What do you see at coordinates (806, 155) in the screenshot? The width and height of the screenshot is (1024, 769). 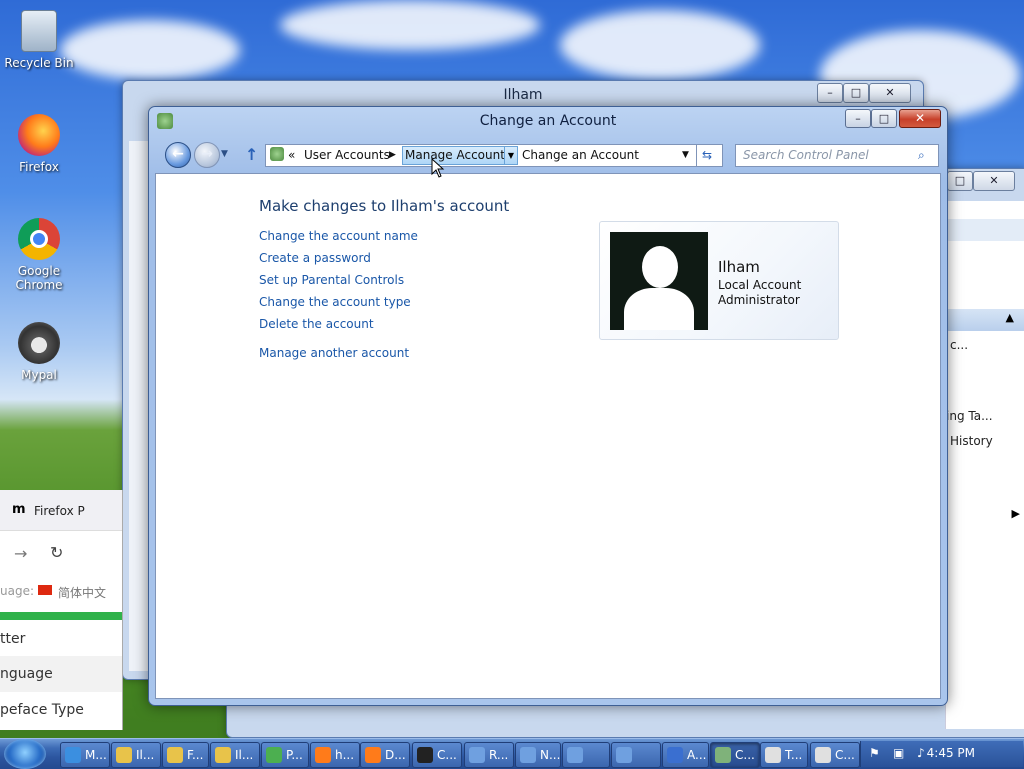 I see `search-placeholder: Search Control Panel` at bounding box center [806, 155].